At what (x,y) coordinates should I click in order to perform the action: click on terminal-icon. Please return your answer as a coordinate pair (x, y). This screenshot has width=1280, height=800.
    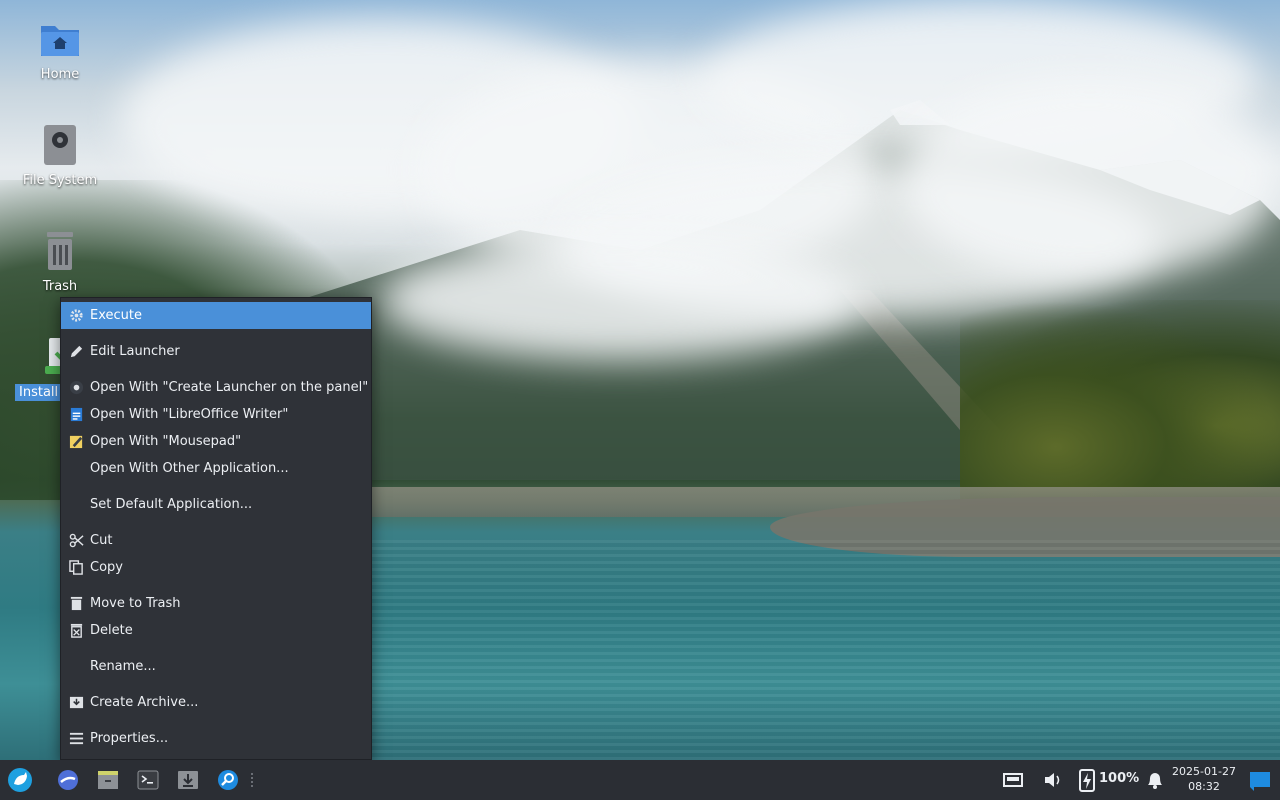
    Looking at the image, I should click on (148, 780).